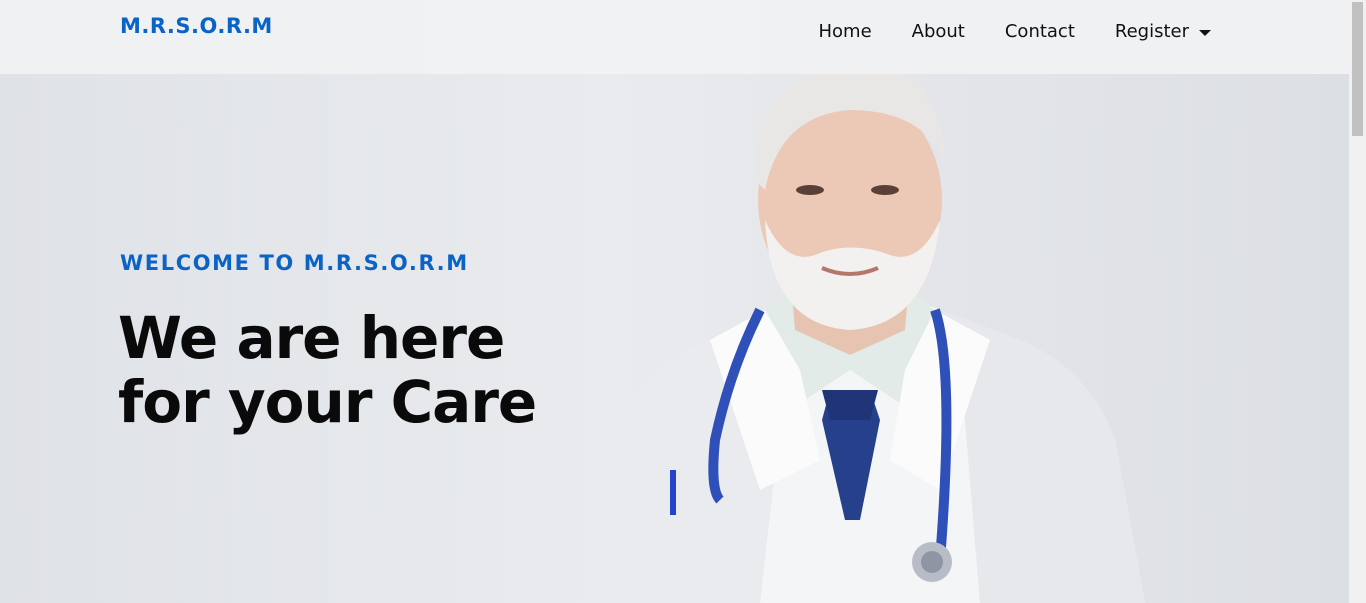  I want to click on nav-about-label: About, so click(938, 31).